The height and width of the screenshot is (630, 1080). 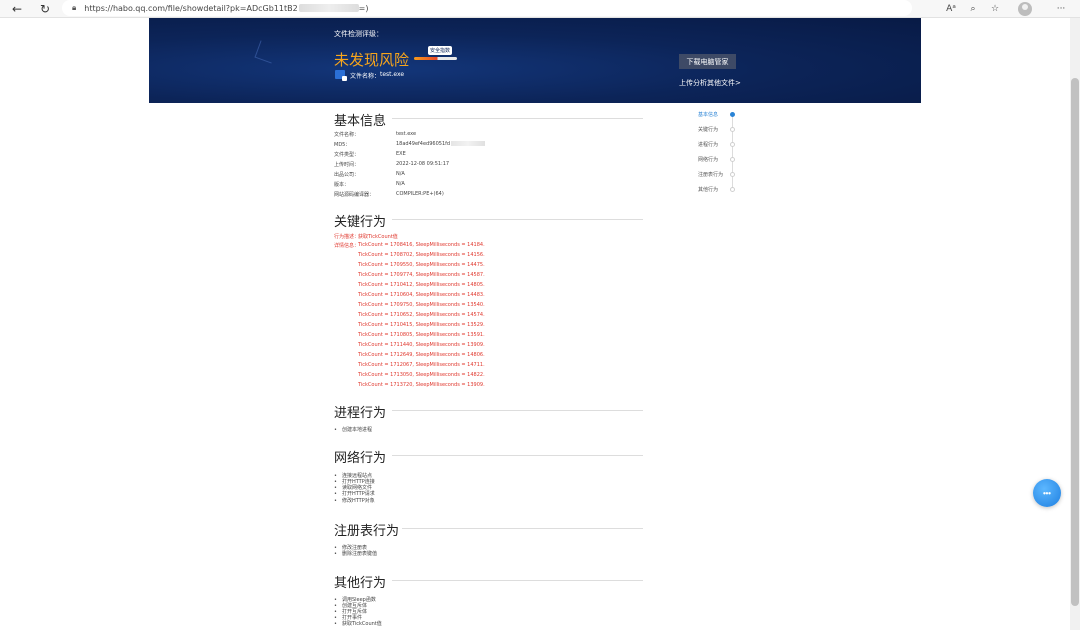 I want to click on upload-other-link: 上传分析其他文件>, so click(x=710, y=83).